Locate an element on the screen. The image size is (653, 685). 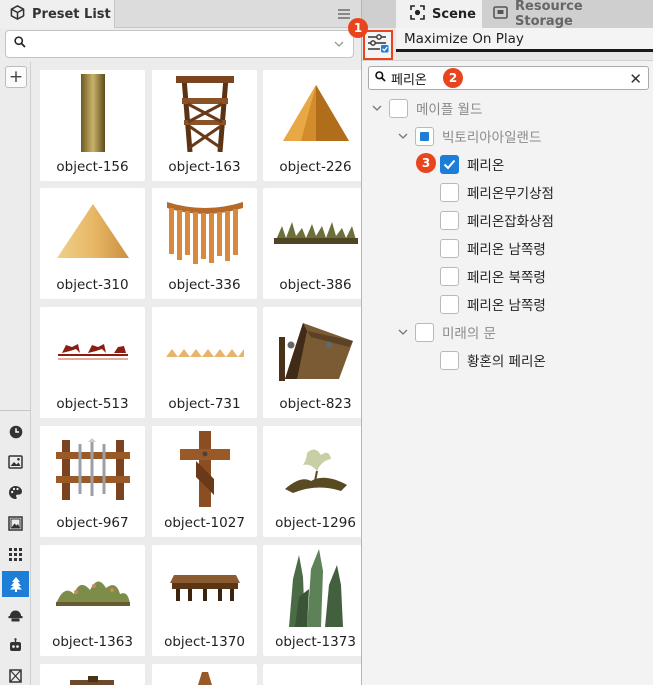
tab-resource-storage-label: Resource Storage is located at coordinates (549, 14).